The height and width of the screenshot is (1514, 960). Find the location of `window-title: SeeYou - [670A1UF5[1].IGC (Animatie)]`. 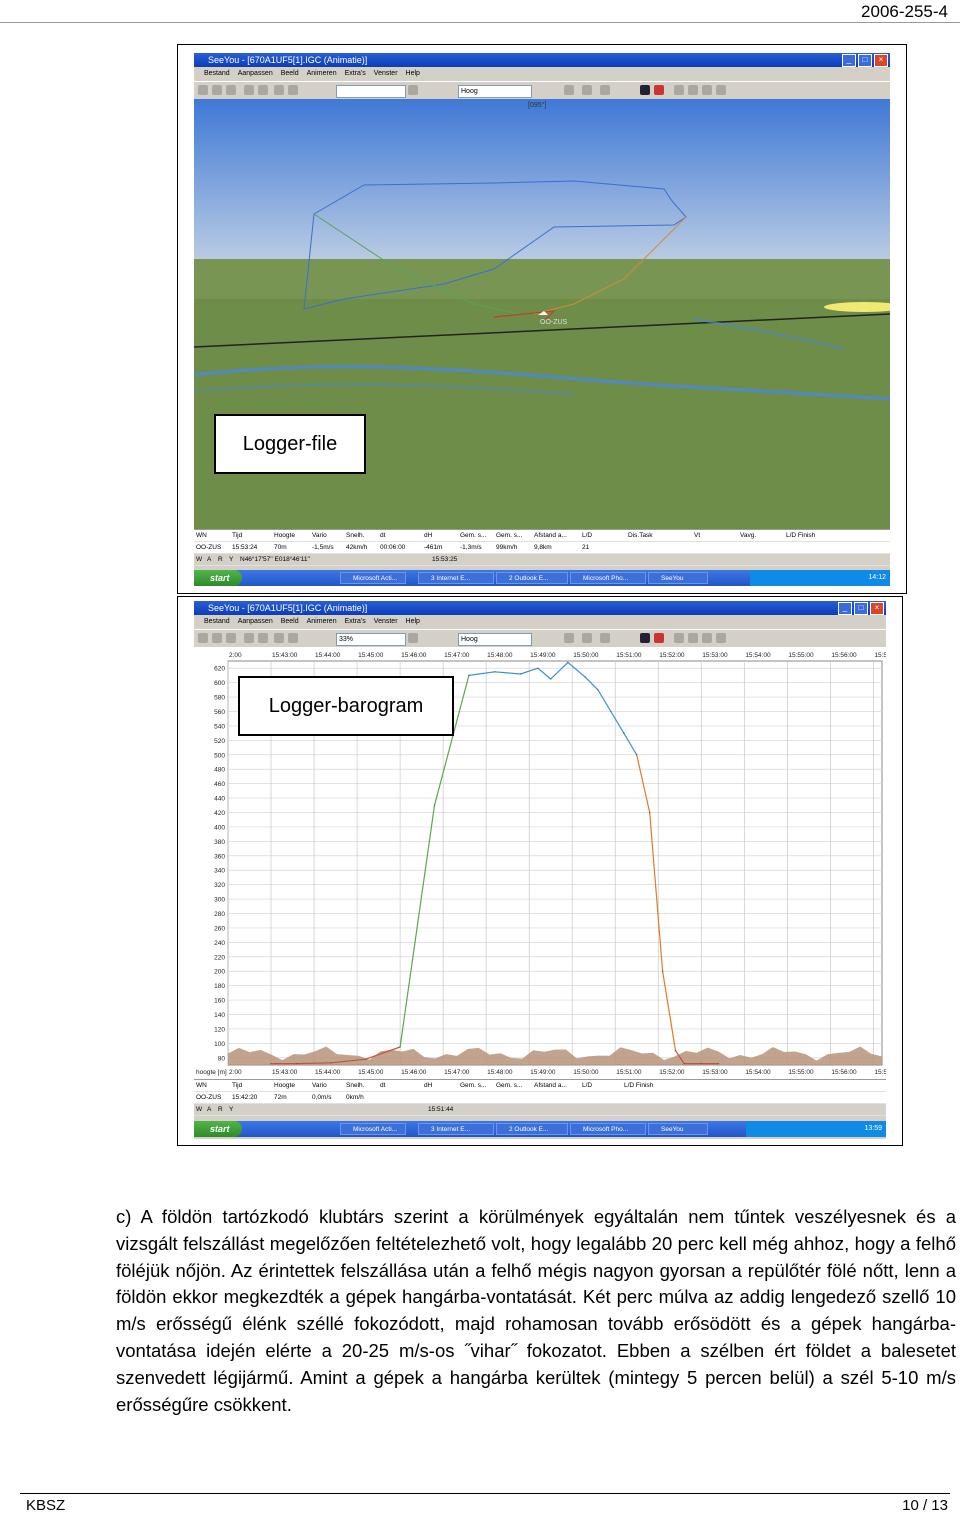

window-title: SeeYou - [670A1UF5[1].IGC (Animatie)] is located at coordinates (288, 60).